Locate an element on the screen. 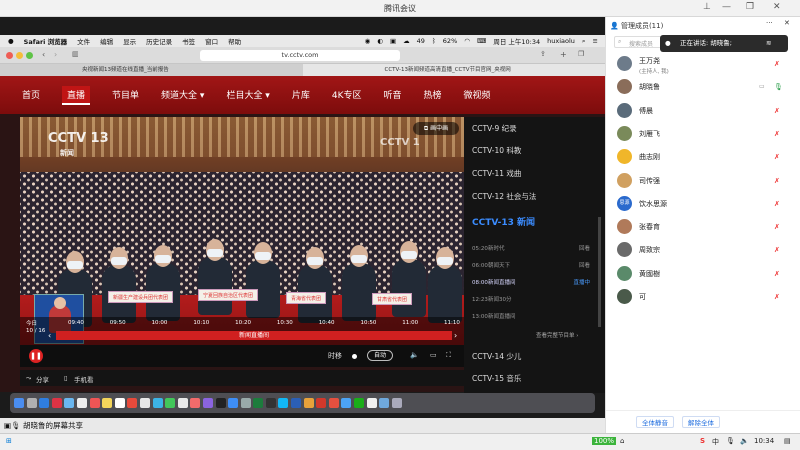 The height and width of the screenshot is (450, 800). preview-icon is located at coordinates (371, 403).